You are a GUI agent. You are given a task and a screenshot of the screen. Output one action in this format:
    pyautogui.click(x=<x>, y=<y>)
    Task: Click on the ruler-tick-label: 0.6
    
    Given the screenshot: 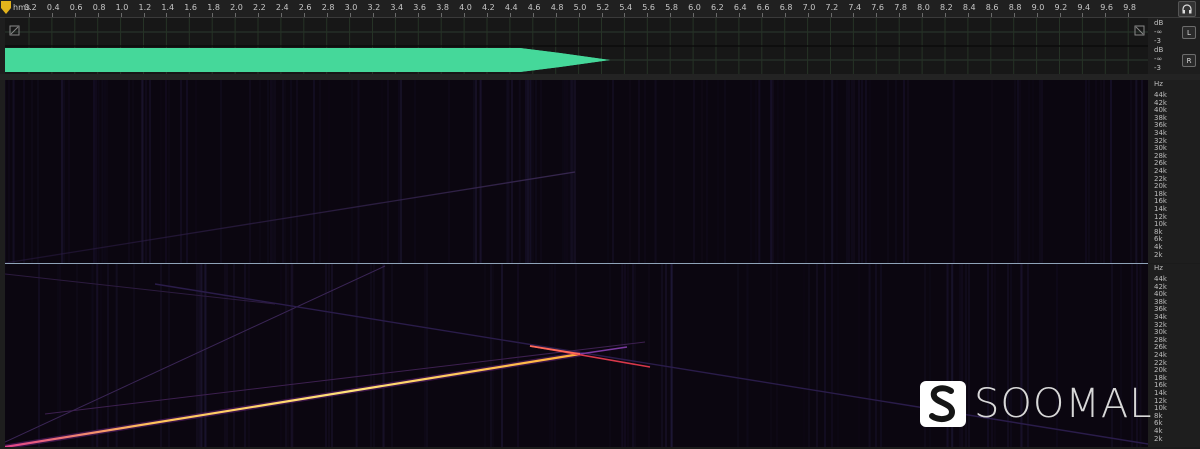 What is the action you would take?
    pyautogui.click(x=76, y=7)
    